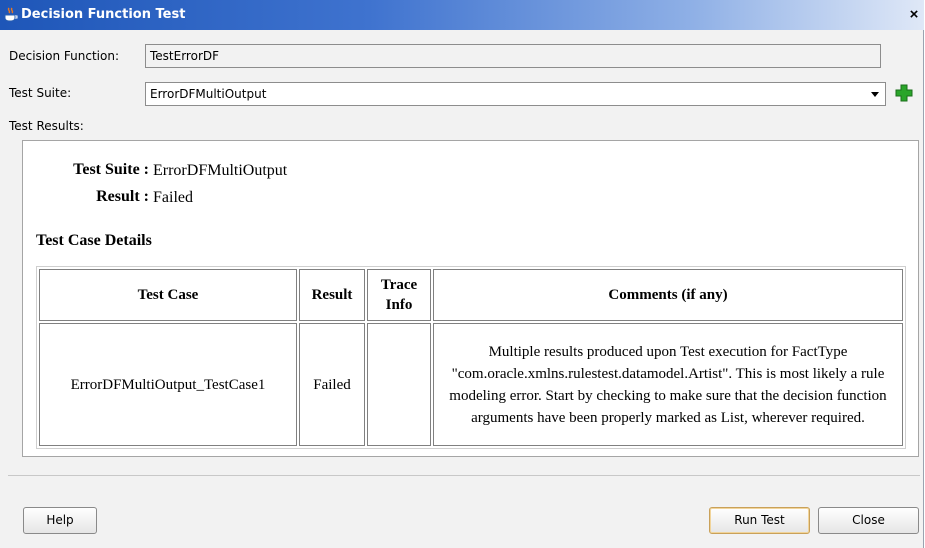 Image resolution: width=925 pixels, height=548 pixels. I want to click on result-summary-value: Failed, so click(173, 197).